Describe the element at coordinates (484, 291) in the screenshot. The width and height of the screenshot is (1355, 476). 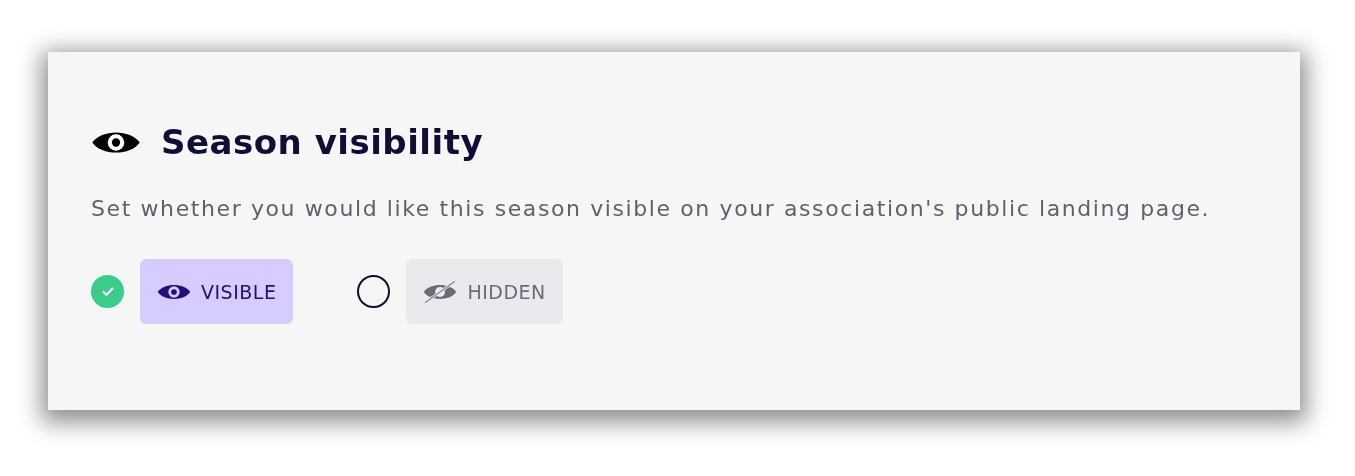
I see `option-button: HIDDEN` at that location.